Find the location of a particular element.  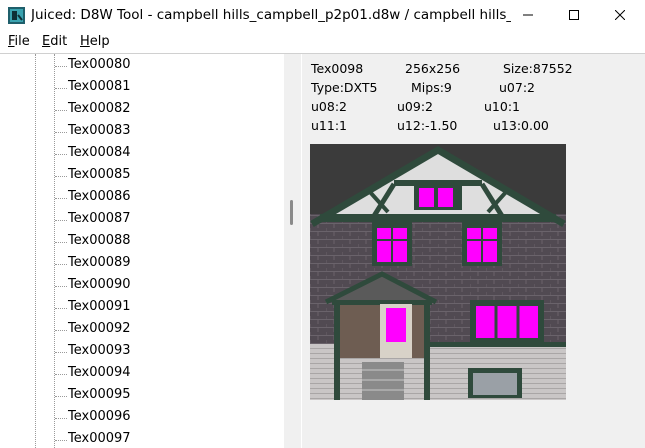

close-button is located at coordinates (620, 15).